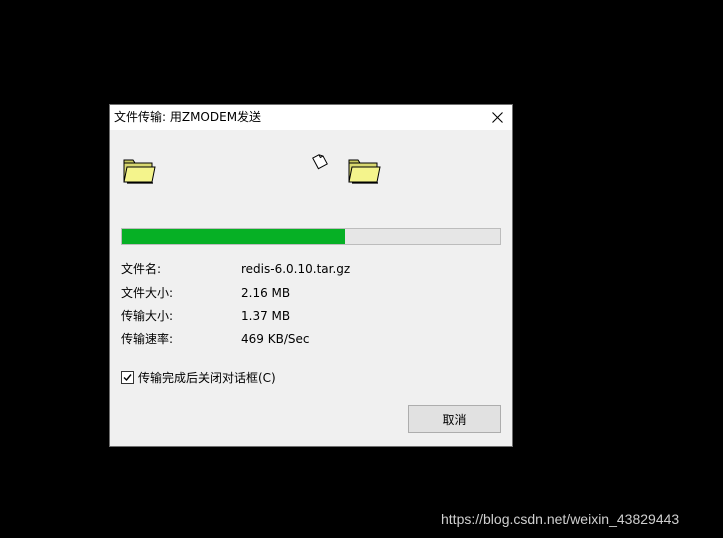  I want to click on transfer-progress-fill, so click(233, 236).